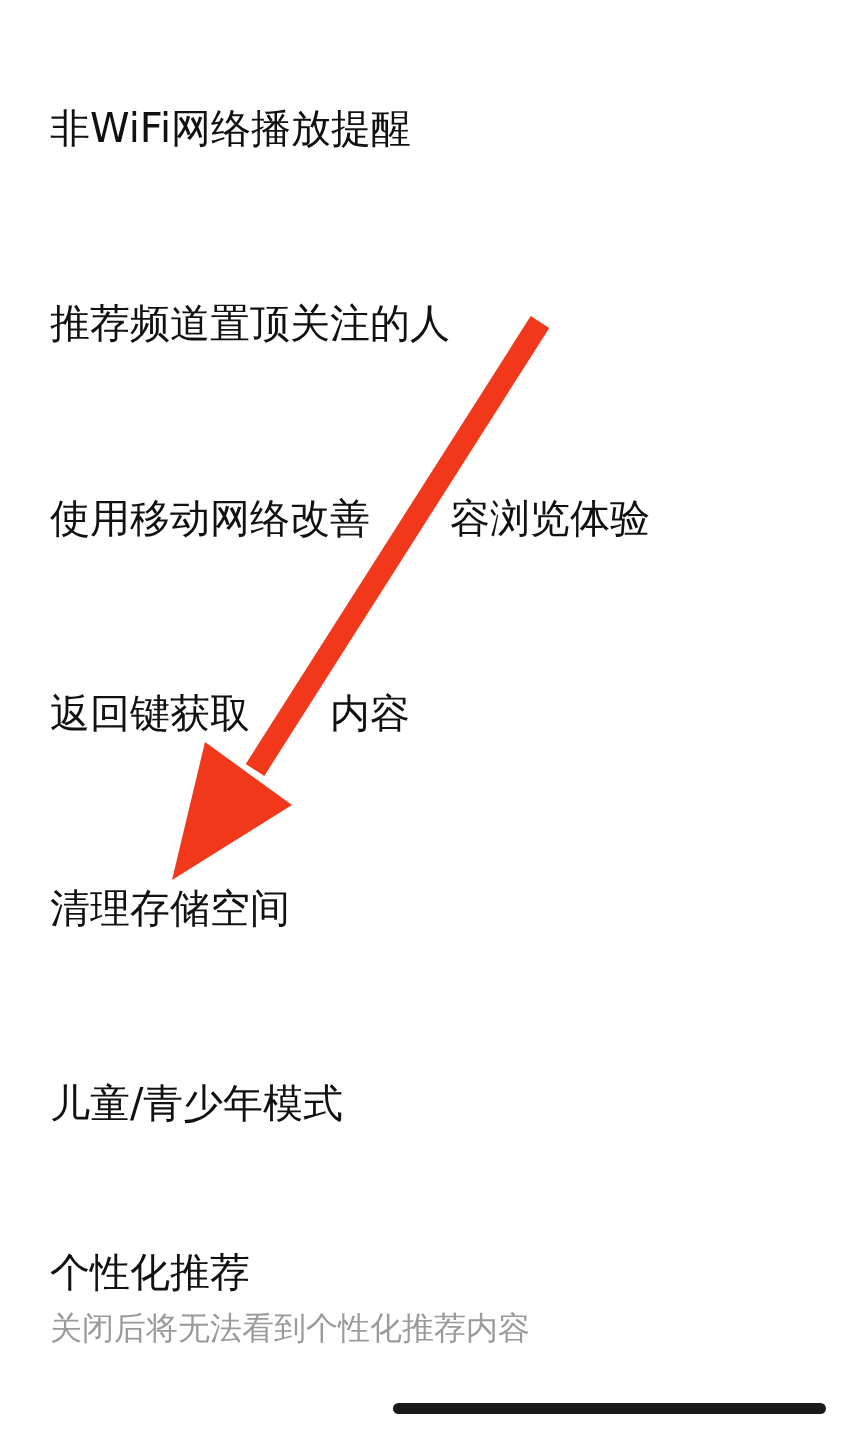 This screenshot has width=848, height=1434. What do you see at coordinates (550, 517) in the screenshot?
I see `setting-label: 容浏览体验` at bounding box center [550, 517].